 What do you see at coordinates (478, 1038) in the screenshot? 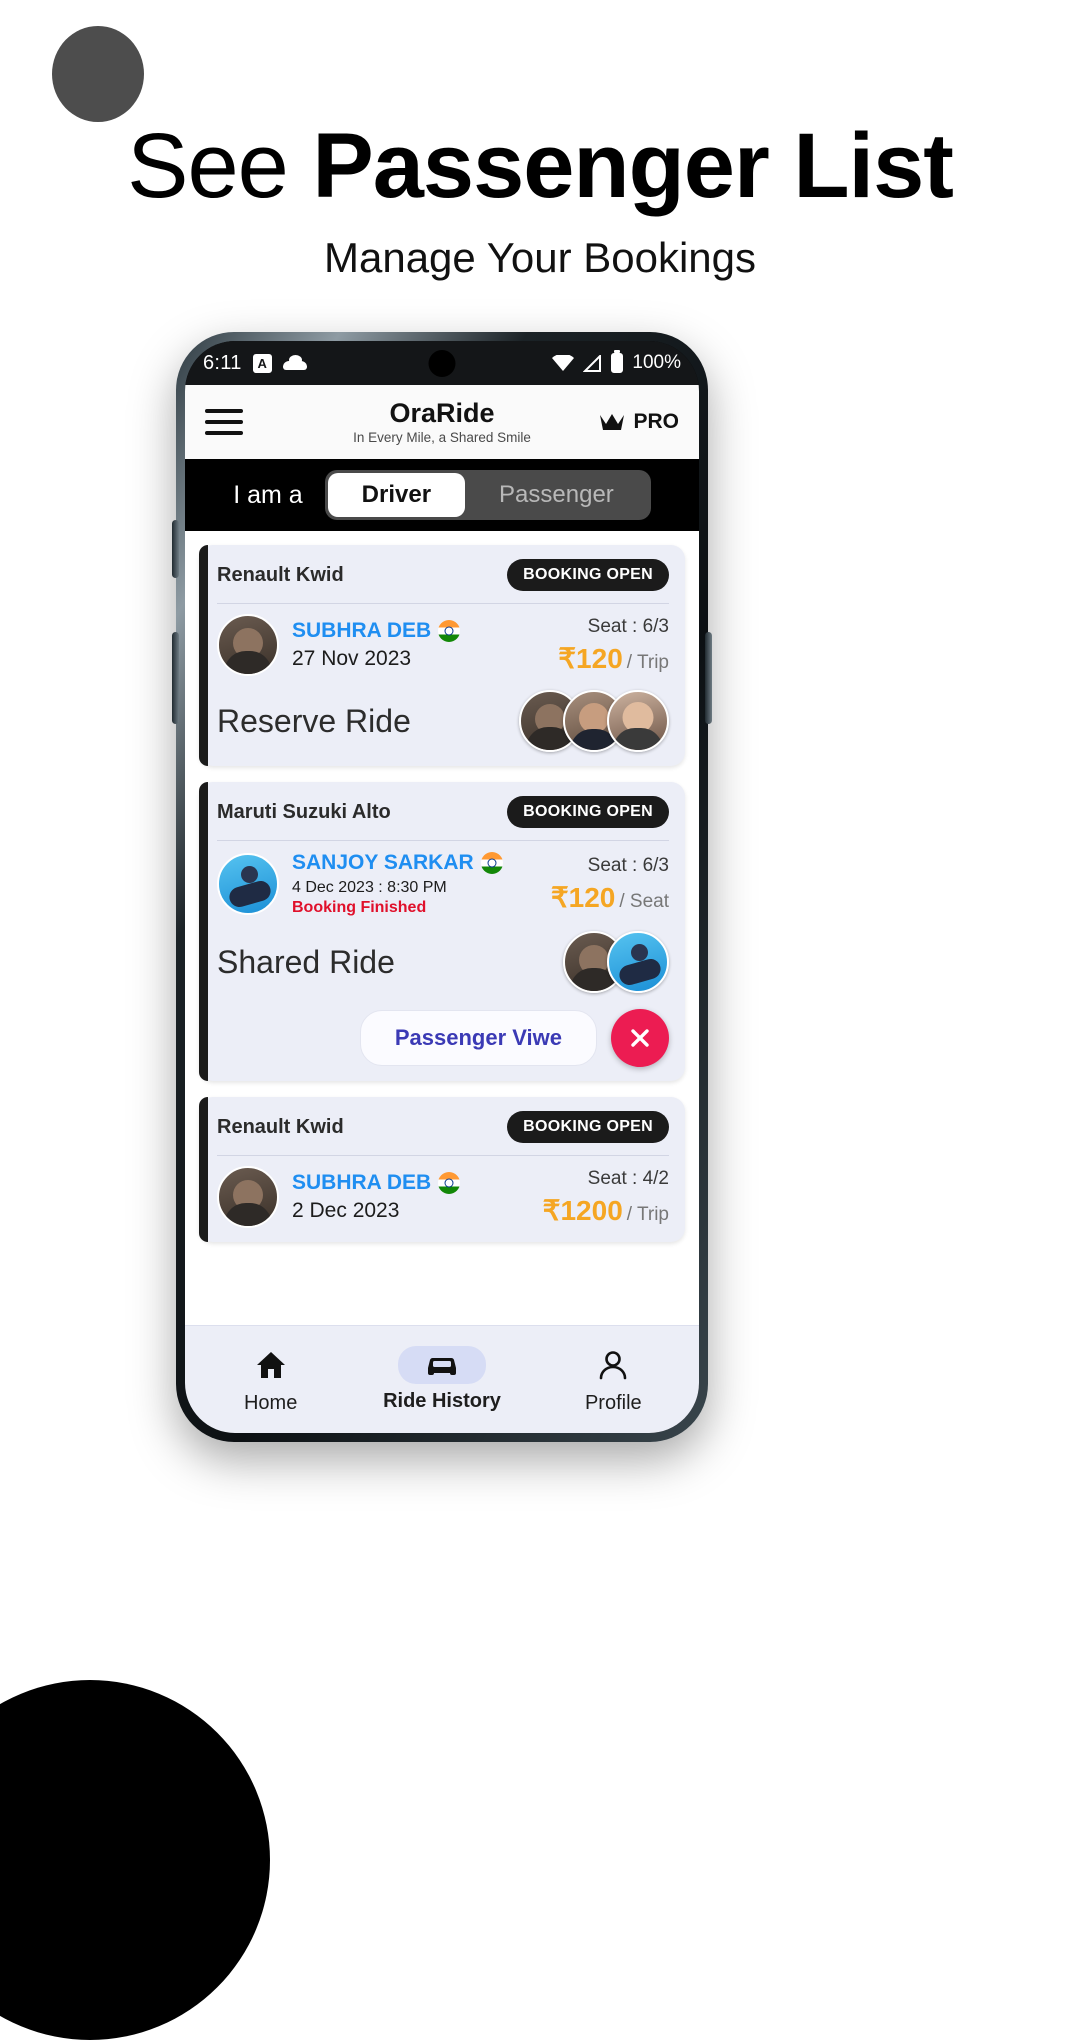
I see `passenger-view-button: Passenger Viwe` at bounding box center [478, 1038].